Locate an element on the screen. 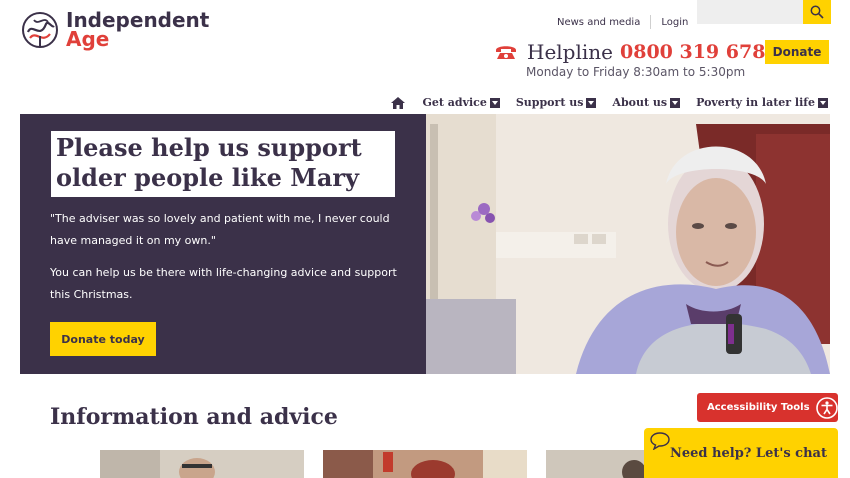 The width and height of the screenshot is (850, 478). chat-label: Need help? Let's chat is located at coordinates (748, 453).